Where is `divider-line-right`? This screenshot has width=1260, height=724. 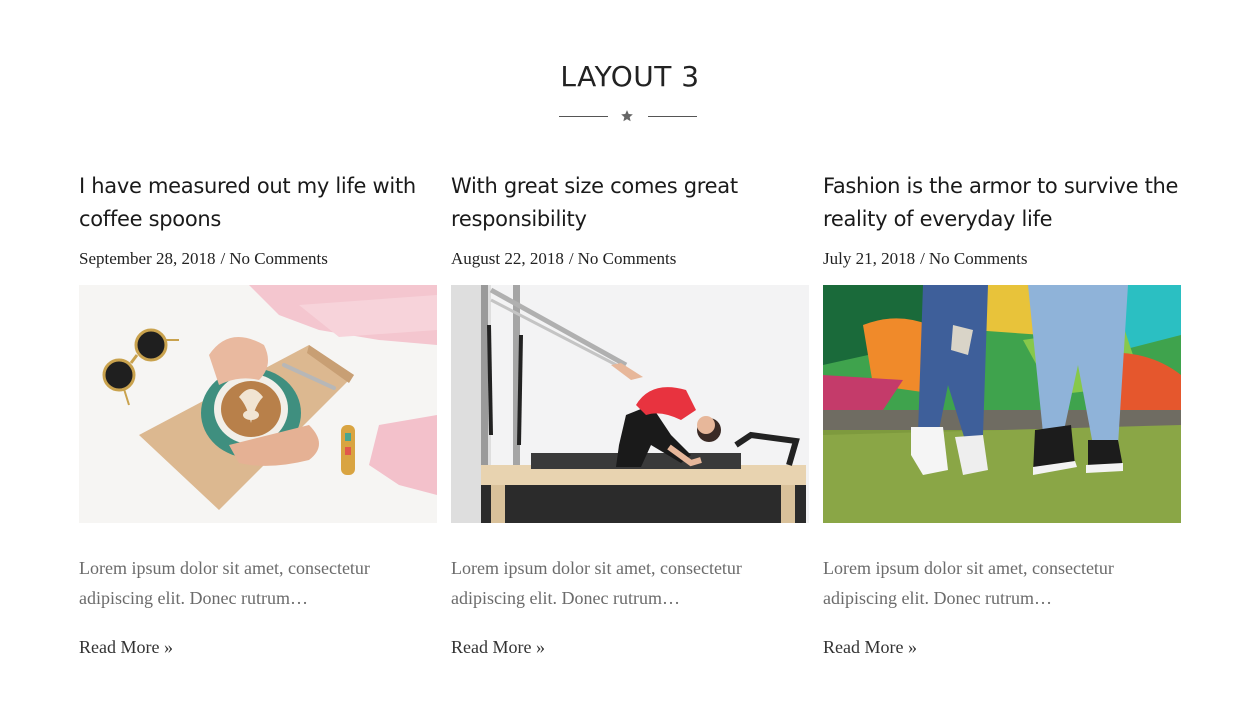
divider-line-right is located at coordinates (672, 116).